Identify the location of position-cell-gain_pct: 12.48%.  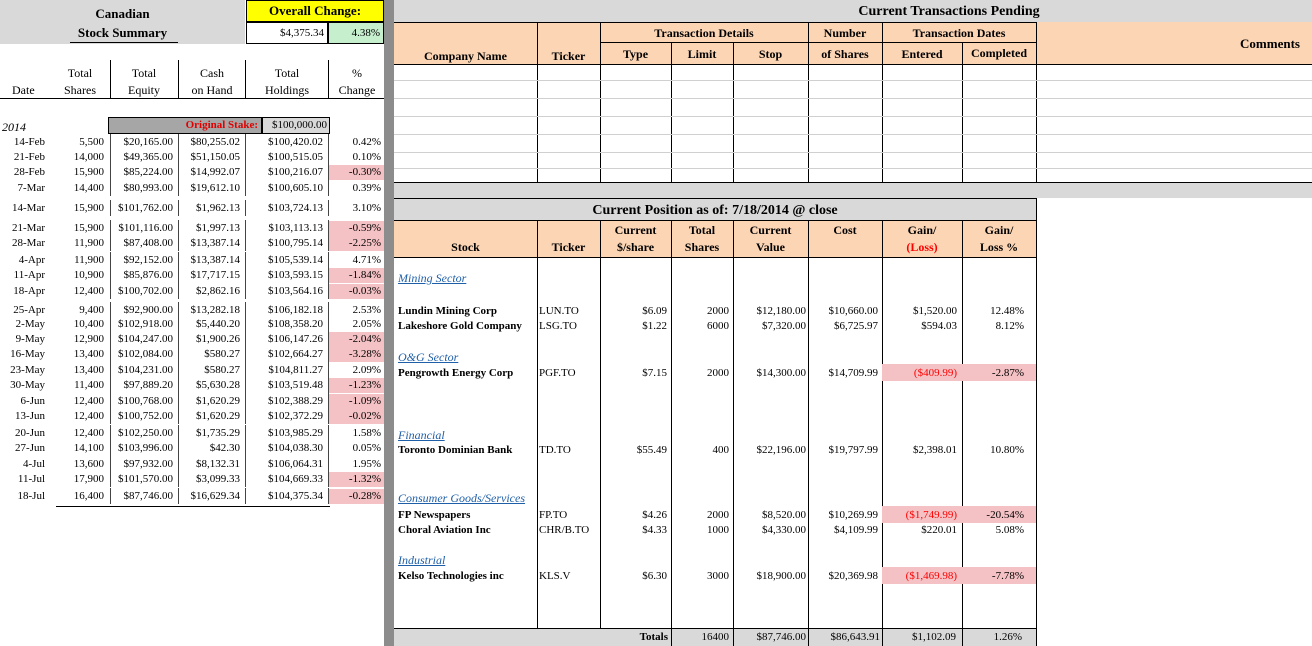
(993, 311).